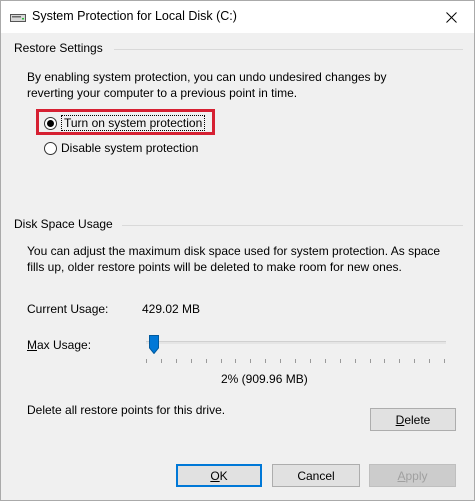 The width and height of the screenshot is (475, 501). Describe the element at coordinates (18, 18) in the screenshot. I see `disk-drive-icon` at that location.